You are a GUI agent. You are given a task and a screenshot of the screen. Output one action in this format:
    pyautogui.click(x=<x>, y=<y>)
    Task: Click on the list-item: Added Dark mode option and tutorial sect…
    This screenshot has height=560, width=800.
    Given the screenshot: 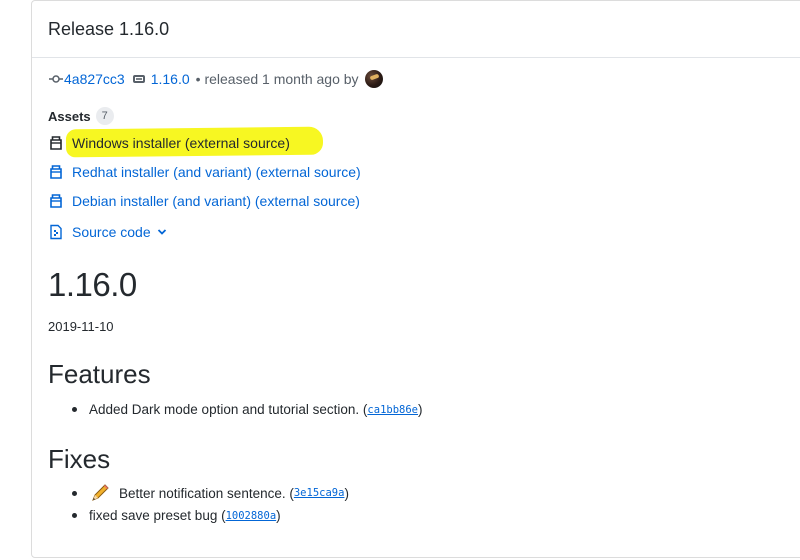 What is the action you would take?
    pyautogui.click(x=247, y=409)
    